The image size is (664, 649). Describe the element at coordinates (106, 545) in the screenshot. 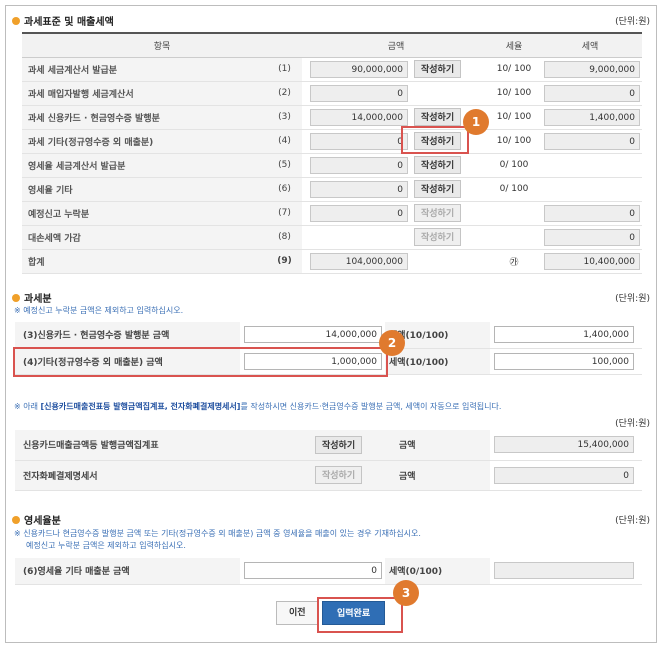

I see `section4-note2: 예정신고 누락분 금액은 제외하고 입력하십시오.` at that location.